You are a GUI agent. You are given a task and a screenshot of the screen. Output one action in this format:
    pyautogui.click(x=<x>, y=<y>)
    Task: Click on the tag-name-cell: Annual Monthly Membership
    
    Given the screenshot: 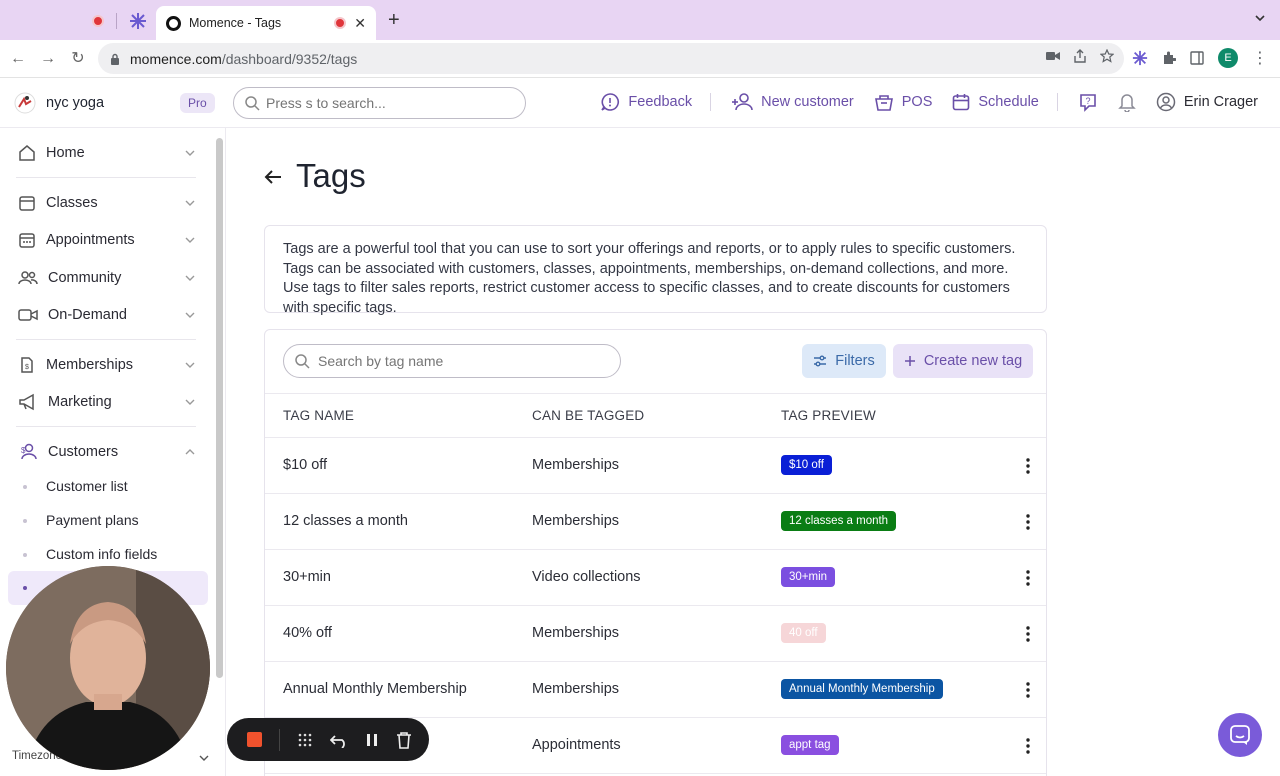 What is the action you would take?
    pyautogui.click(x=375, y=689)
    